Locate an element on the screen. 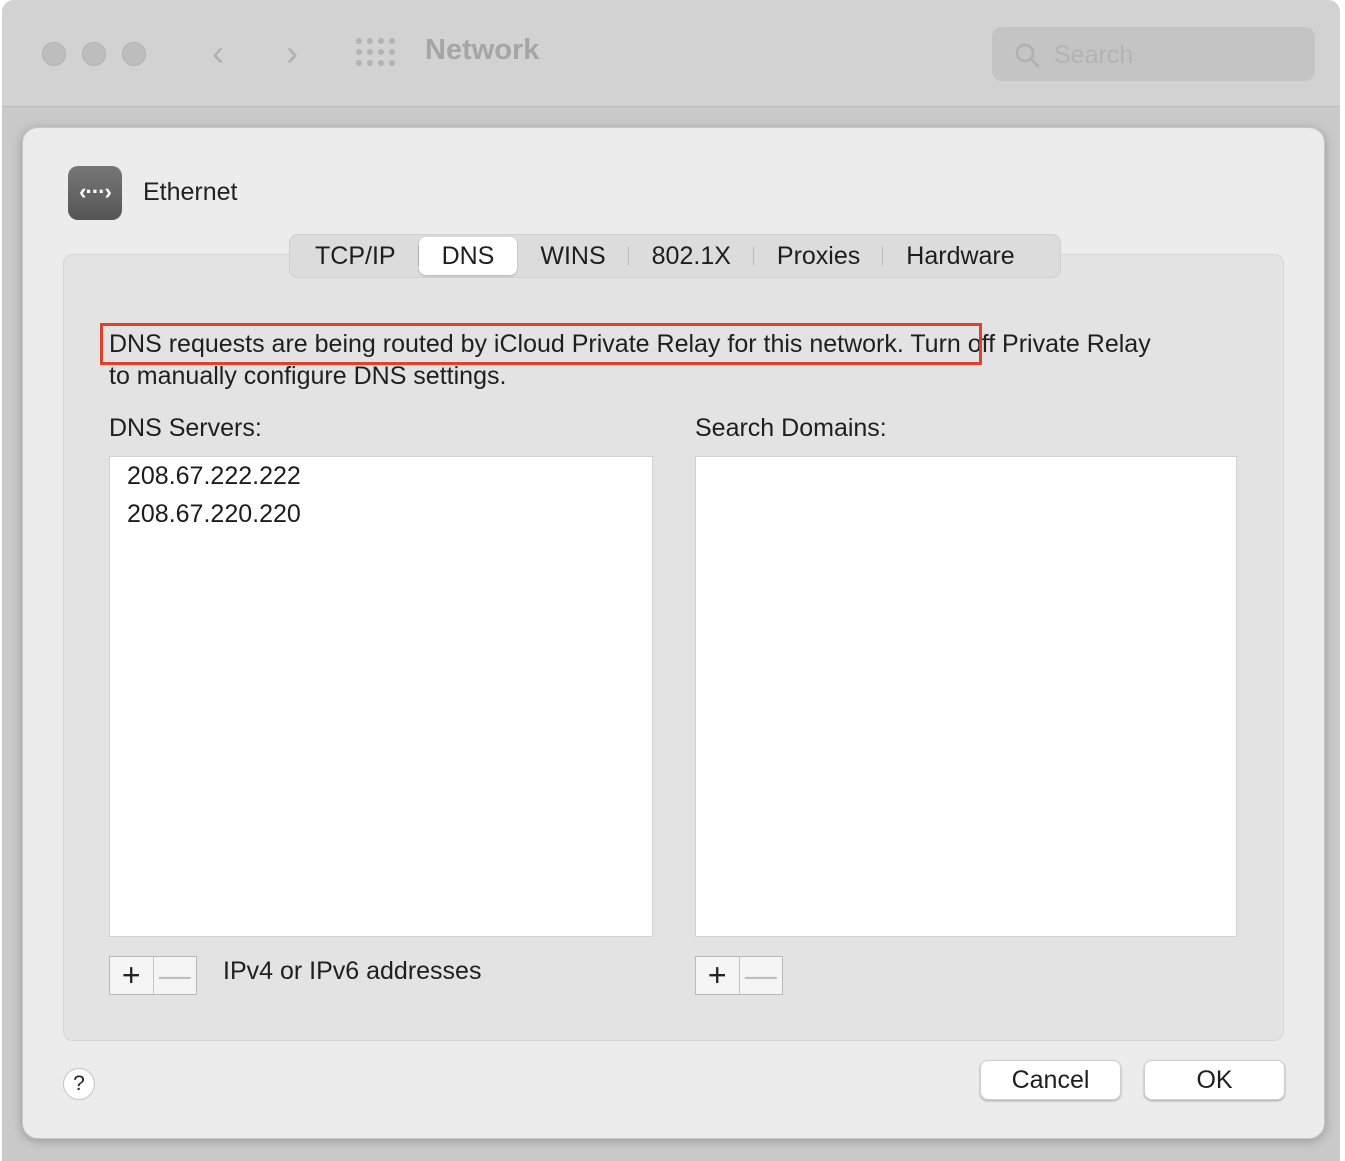  title-bar: ‹ › Network is located at coordinates (671, 53).